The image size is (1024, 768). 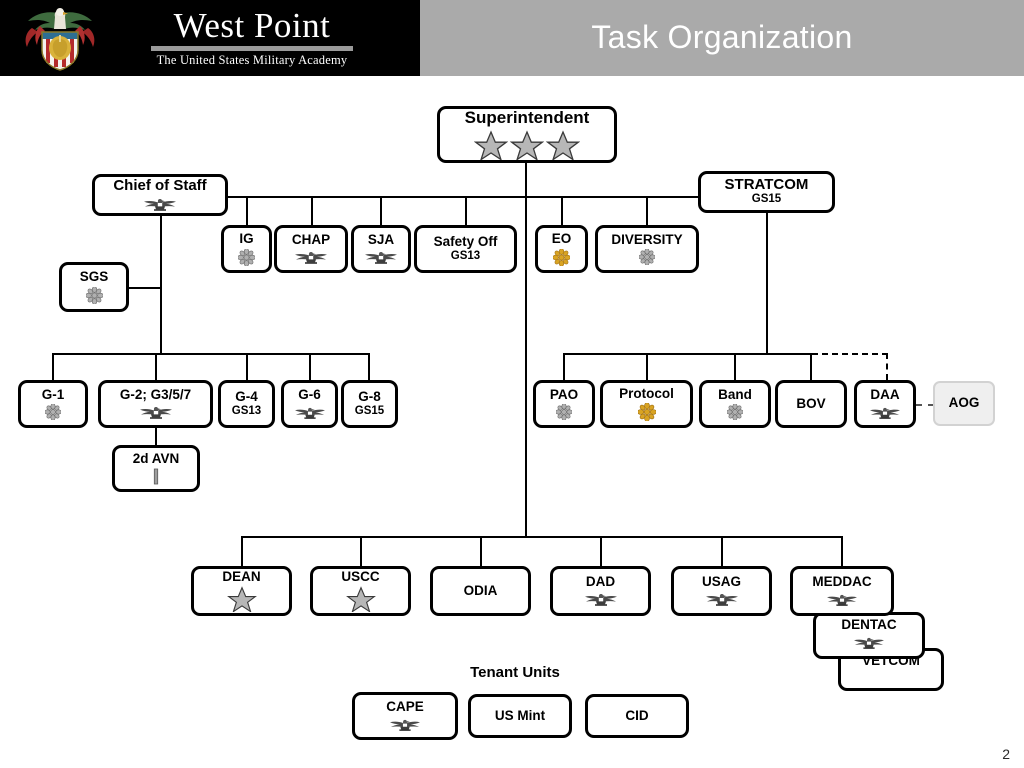 I want to click on node-bov: BOV, so click(x=811, y=404).